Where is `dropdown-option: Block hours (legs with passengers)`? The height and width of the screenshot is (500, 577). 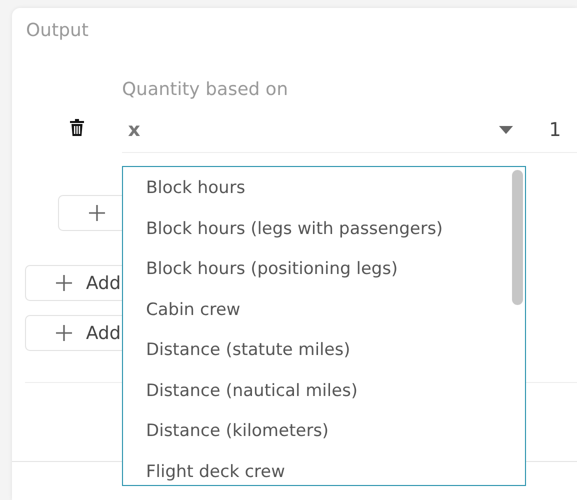 dropdown-option: Block hours (legs with passengers) is located at coordinates (324, 234).